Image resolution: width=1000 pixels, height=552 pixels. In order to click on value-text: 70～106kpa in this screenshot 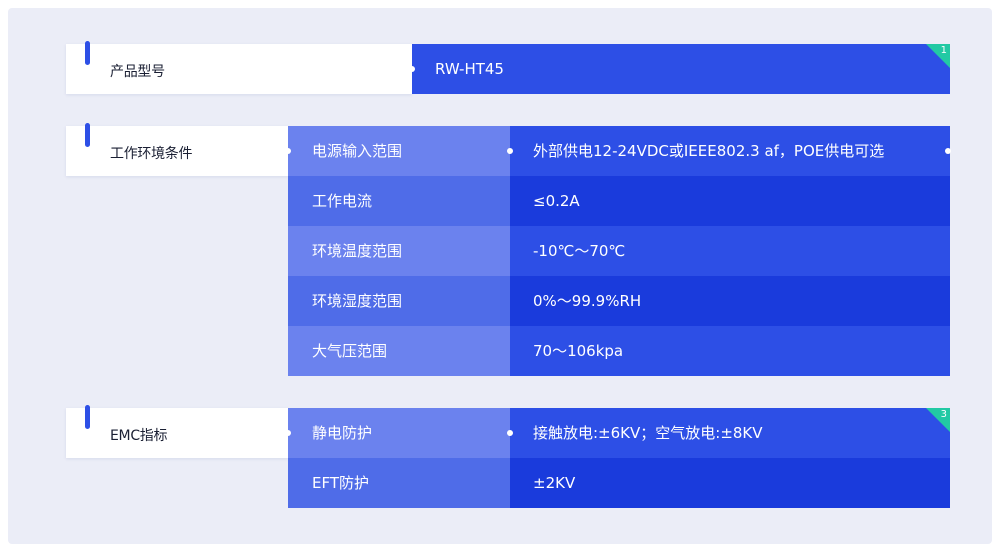, I will do `click(578, 351)`.